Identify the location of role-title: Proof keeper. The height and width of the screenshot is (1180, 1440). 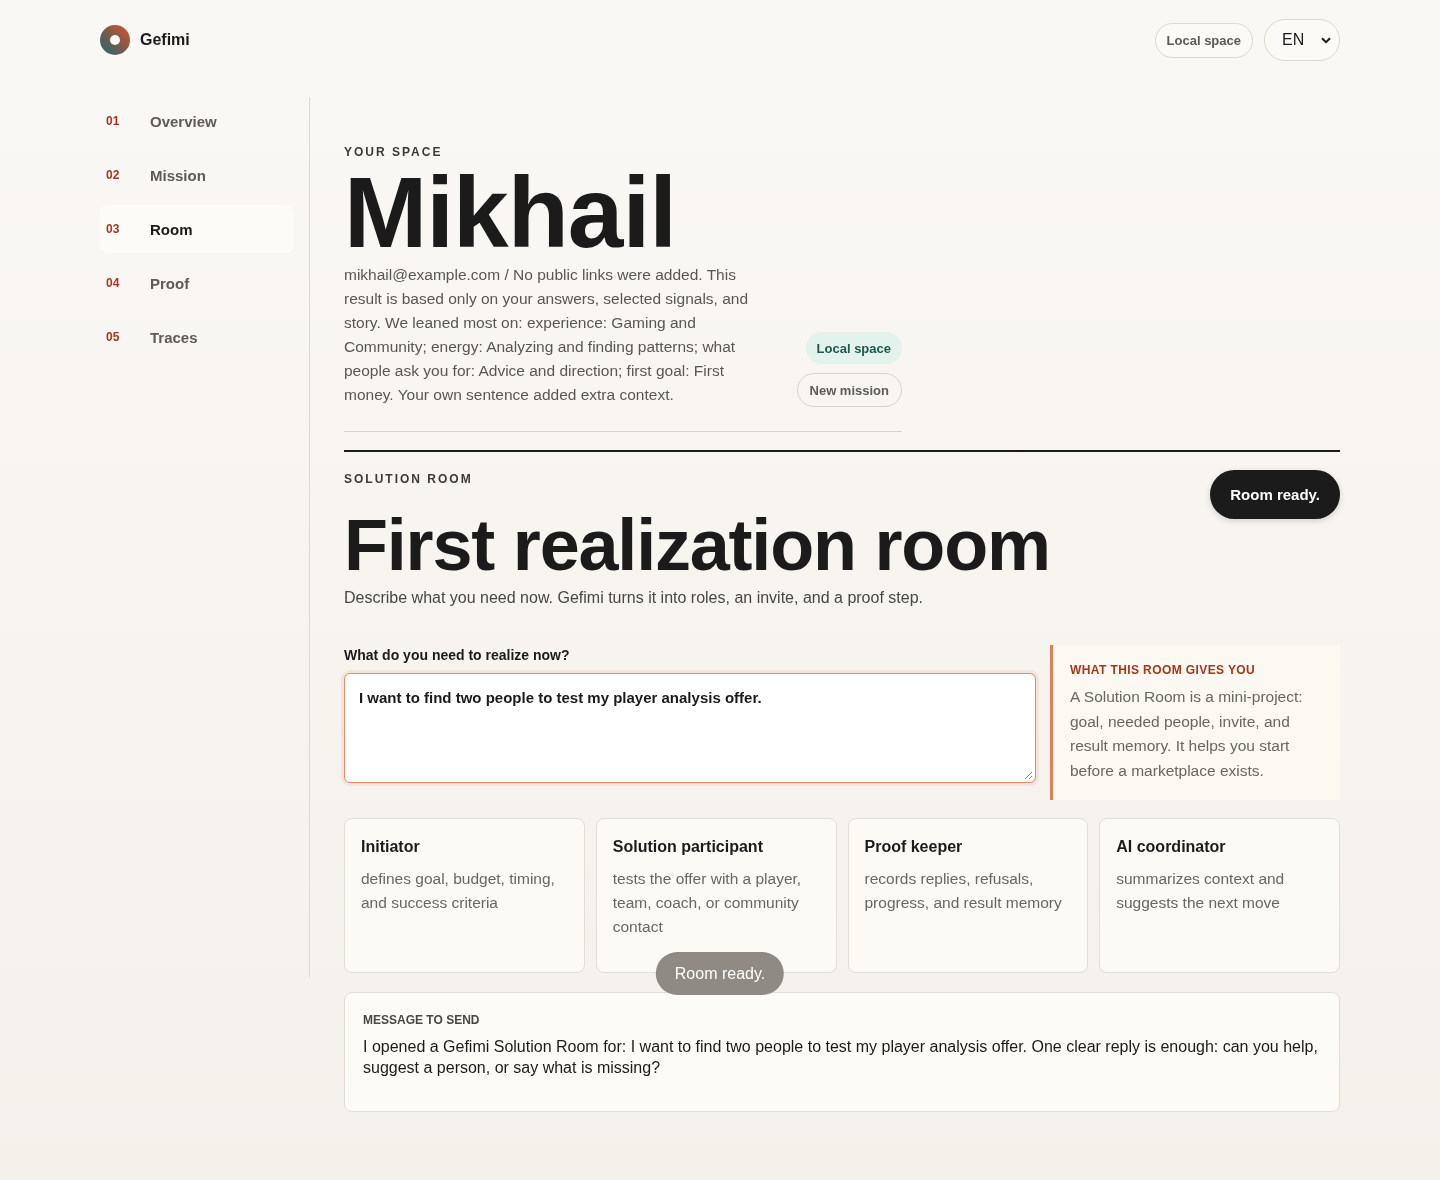
(914, 847).